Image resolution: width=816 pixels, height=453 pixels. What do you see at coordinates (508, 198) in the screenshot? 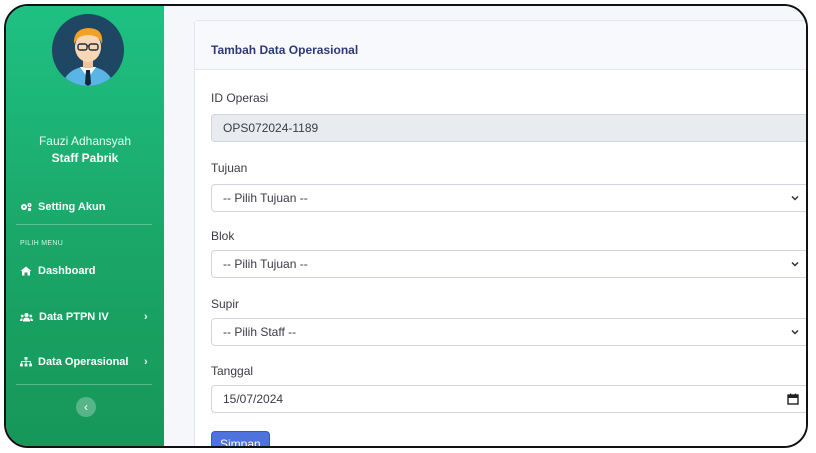
I see `tujuan-select: -- Pilih Tujuan --` at bounding box center [508, 198].